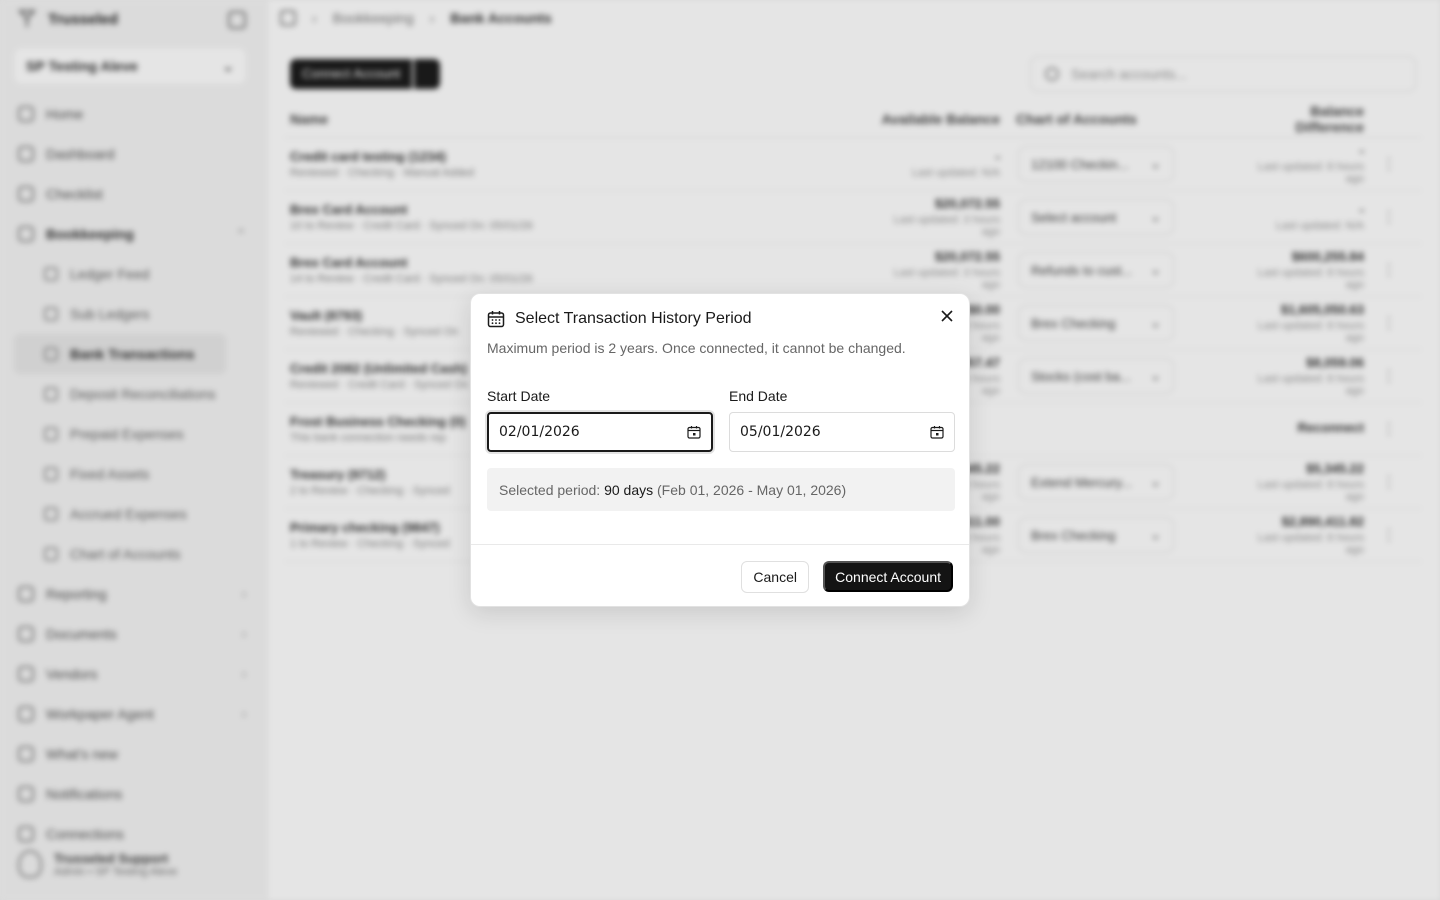 Image resolution: width=1440 pixels, height=900 pixels. I want to click on end-date-field: End Date 05/01/2026, so click(842, 420).